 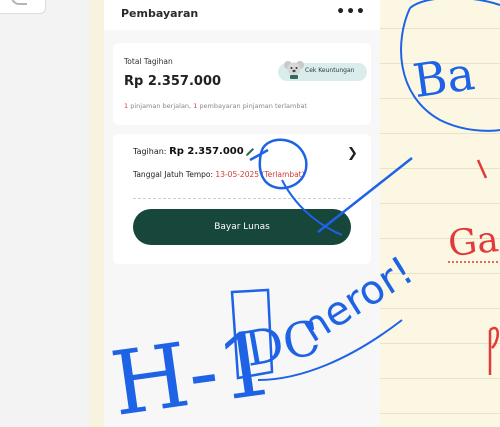 What do you see at coordinates (365, 195) in the screenshot?
I see `ink-long-line` at bounding box center [365, 195].